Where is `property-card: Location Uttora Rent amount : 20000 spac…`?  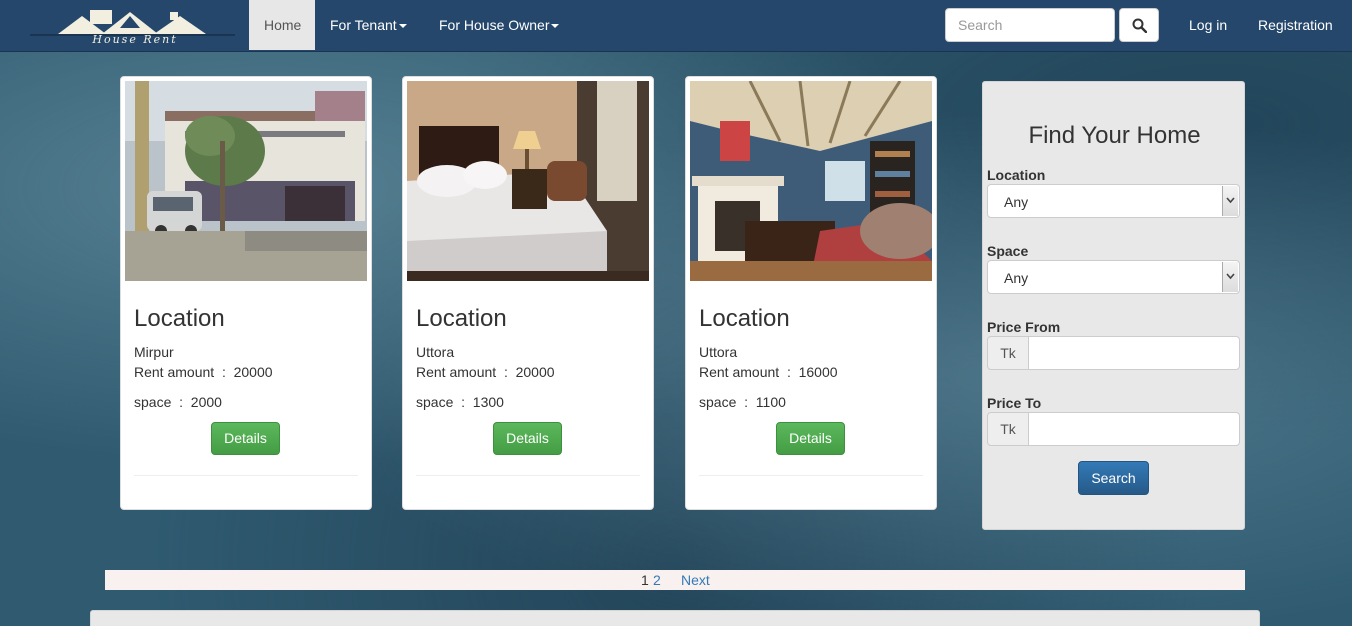 property-card: Location Uttora Rent amount : 20000 spac… is located at coordinates (528, 293).